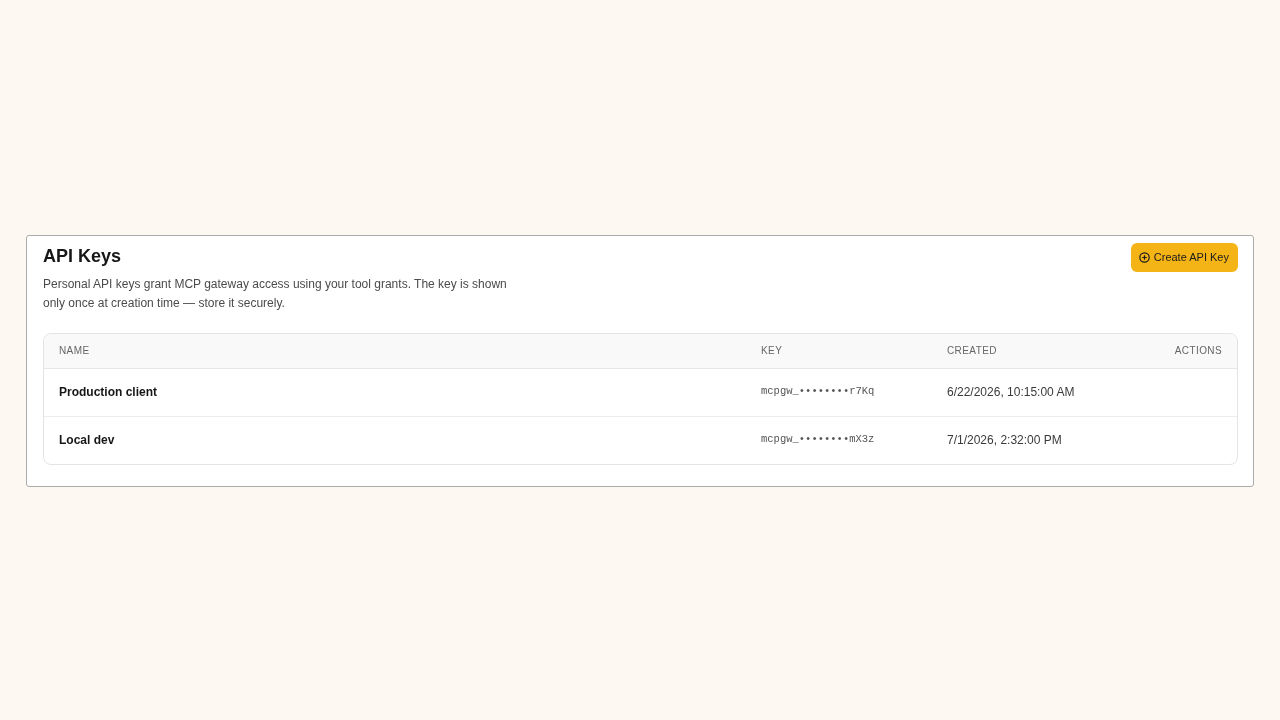 The image size is (1280, 720). I want to click on create-api-key-button: Create API Key, so click(1184, 257).